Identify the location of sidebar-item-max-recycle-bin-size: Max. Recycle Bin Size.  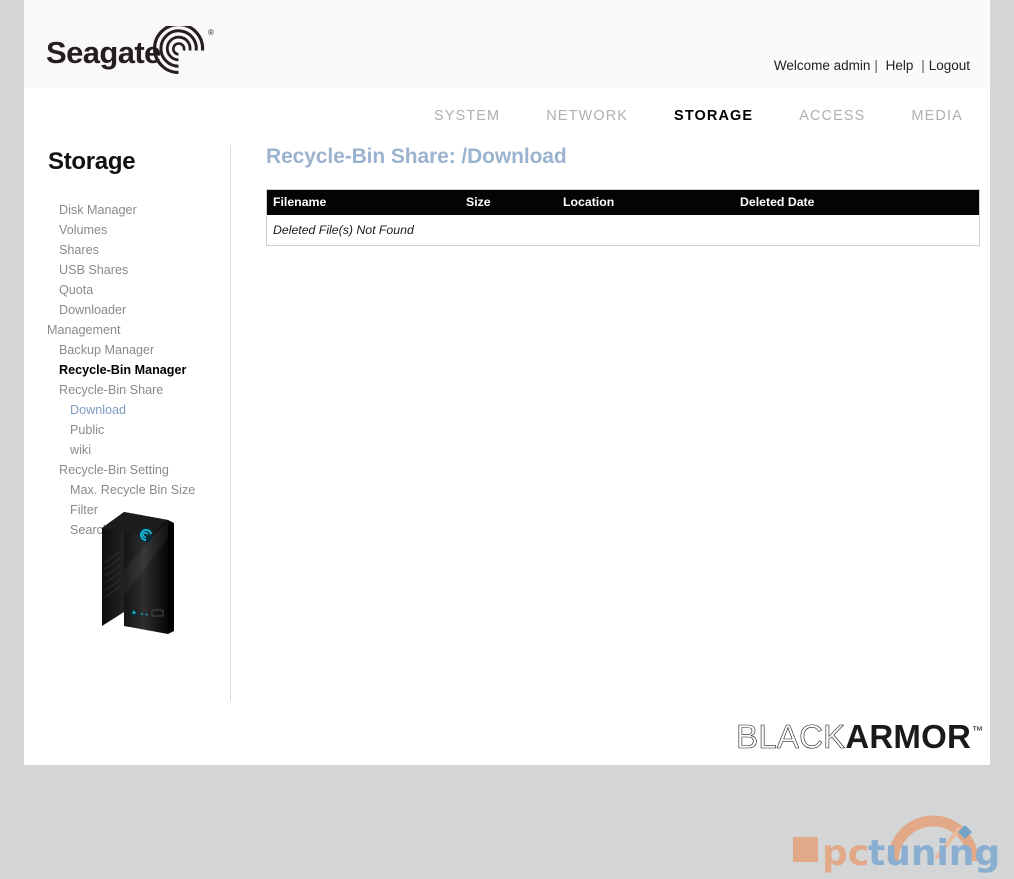
(127, 490).